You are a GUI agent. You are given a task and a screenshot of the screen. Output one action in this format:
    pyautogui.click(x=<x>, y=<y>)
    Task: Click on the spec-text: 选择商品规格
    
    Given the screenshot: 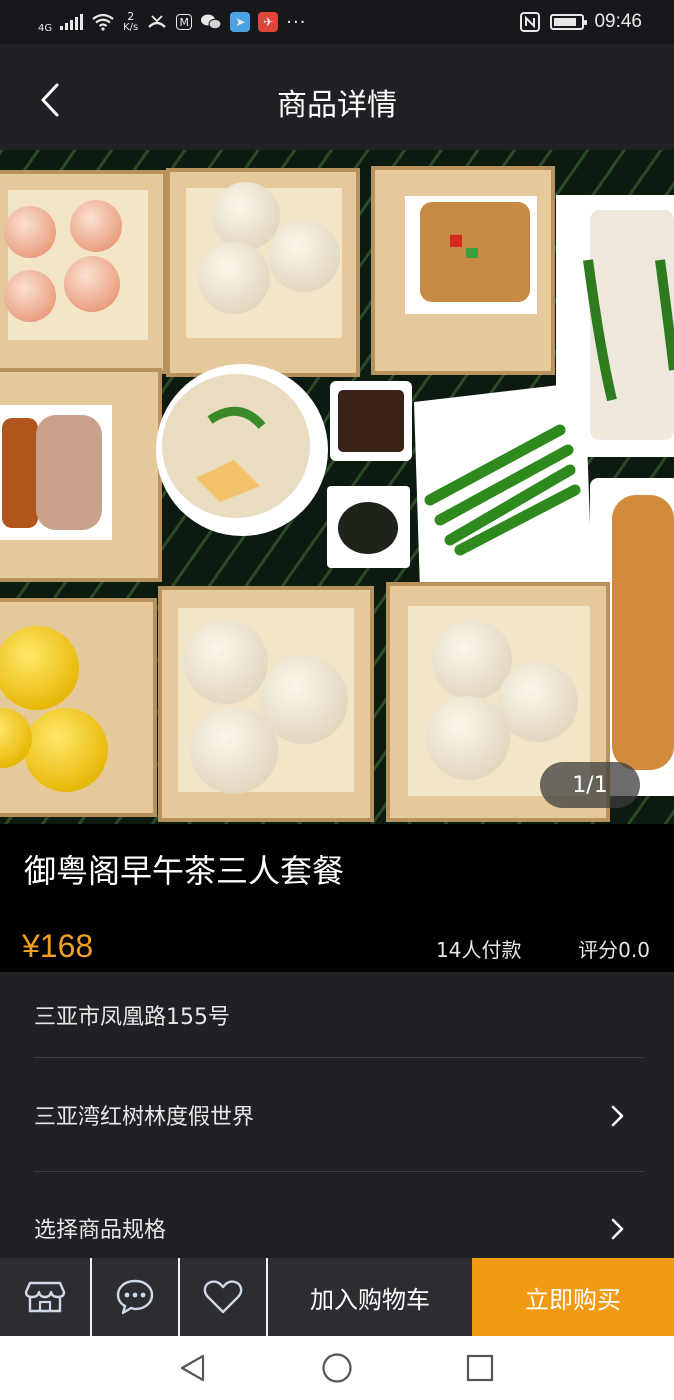 What is the action you would take?
    pyautogui.click(x=100, y=1230)
    